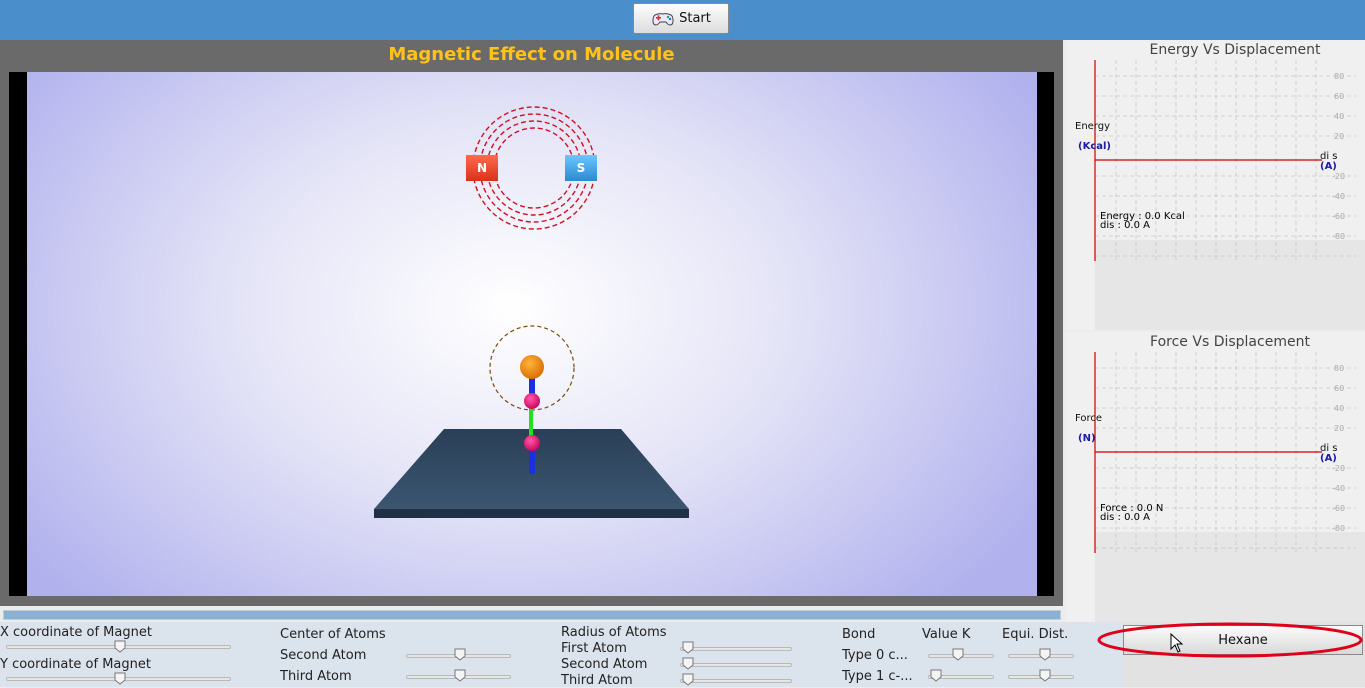 The height and width of the screenshot is (688, 1365). I want to click on first-atom, so click(532, 367).